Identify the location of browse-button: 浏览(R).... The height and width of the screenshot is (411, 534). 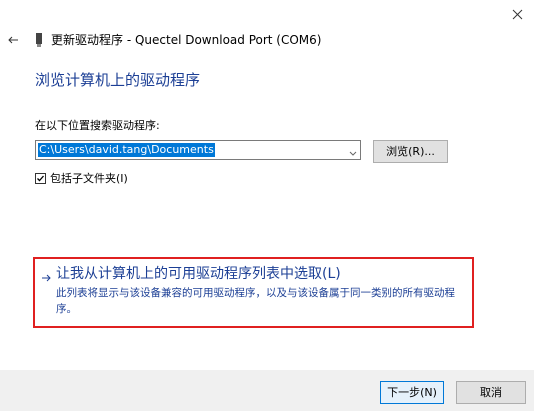
(410, 151).